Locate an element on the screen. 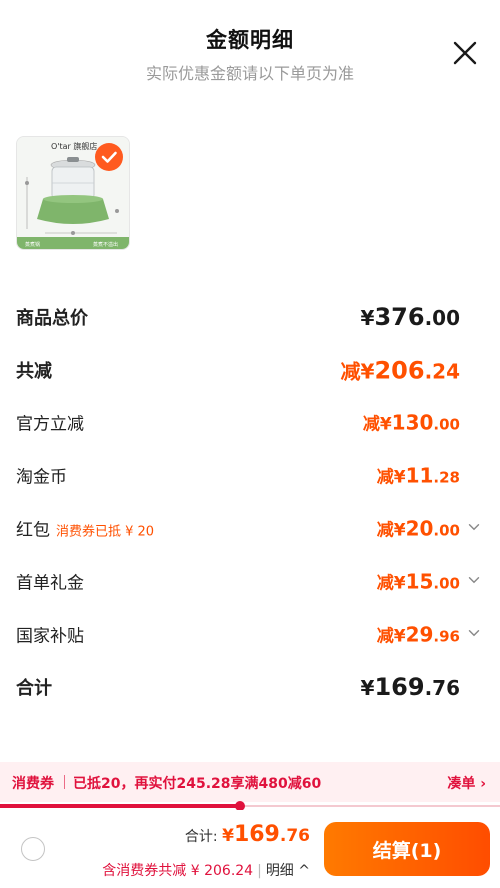  row-official-discount: 官方立减 减¥130.00 is located at coordinates (249, 422).